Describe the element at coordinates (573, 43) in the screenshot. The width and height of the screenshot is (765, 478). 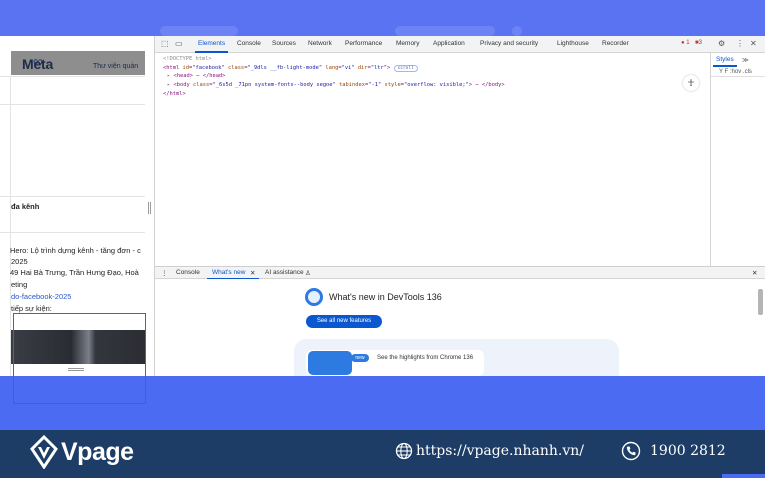
I see `tab-lighthouse: Lighthouse` at that location.